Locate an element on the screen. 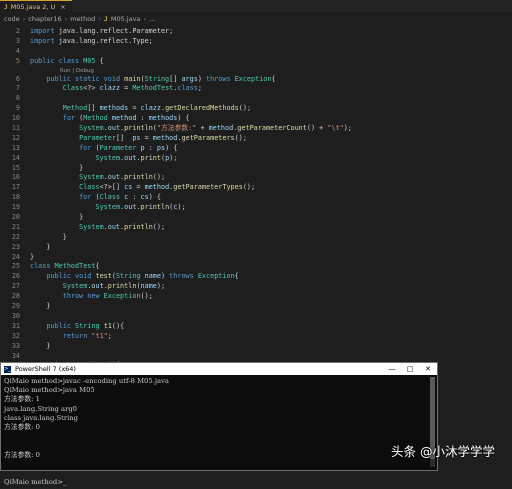  code-token: ) { is located at coordinates (154, 197).